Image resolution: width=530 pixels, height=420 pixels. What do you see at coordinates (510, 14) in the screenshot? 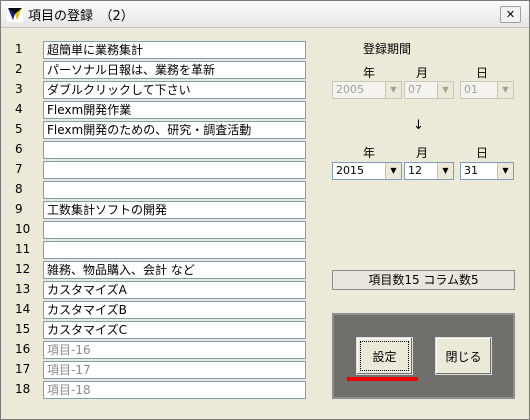
I see `close-icon: ✕` at bounding box center [510, 14].